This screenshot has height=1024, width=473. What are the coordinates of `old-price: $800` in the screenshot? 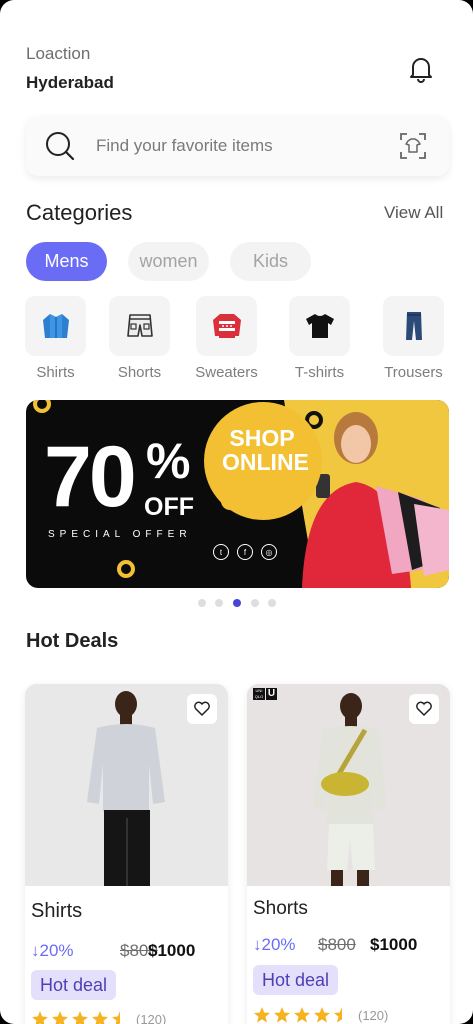 It's located at (337, 944).